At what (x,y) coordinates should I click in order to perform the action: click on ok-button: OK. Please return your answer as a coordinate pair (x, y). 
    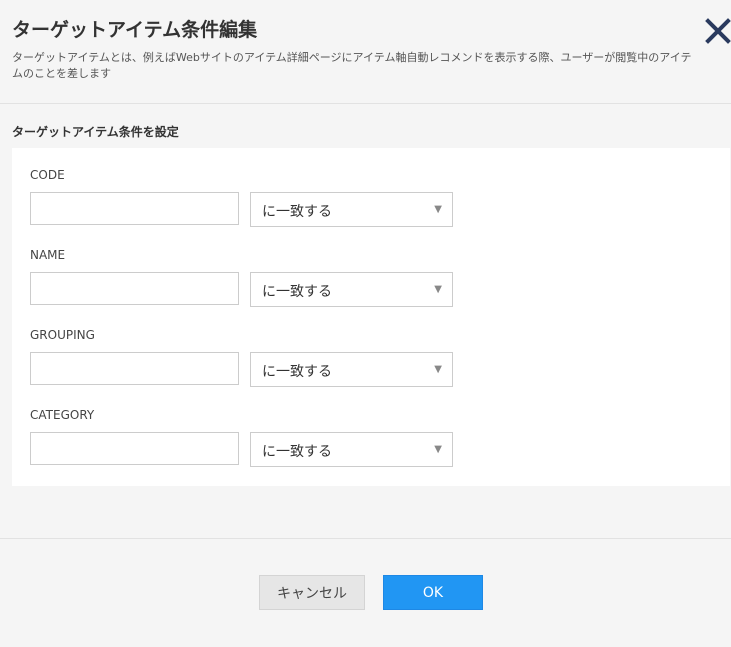
    Looking at the image, I should click on (433, 592).